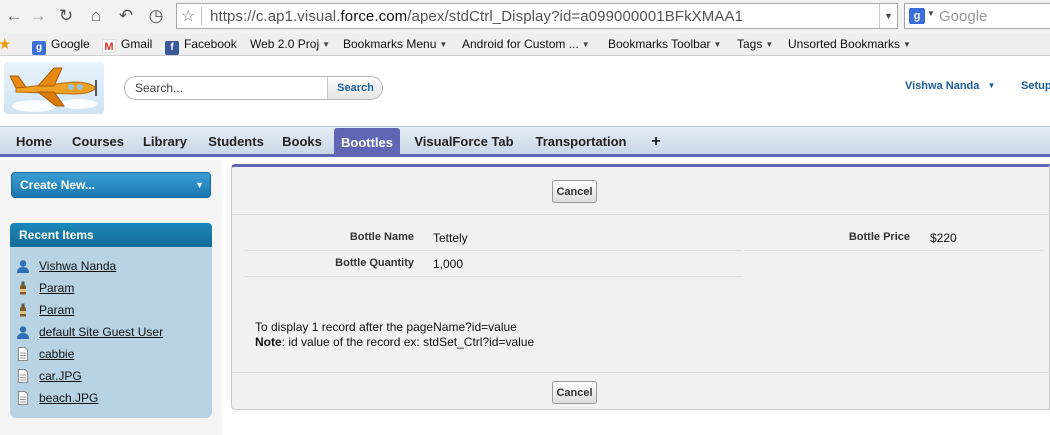 The image size is (1050, 435). What do you see at coordinates (268, 342) in the screenshot?
I see `note-label: Note` at bounding box center [268, 342].